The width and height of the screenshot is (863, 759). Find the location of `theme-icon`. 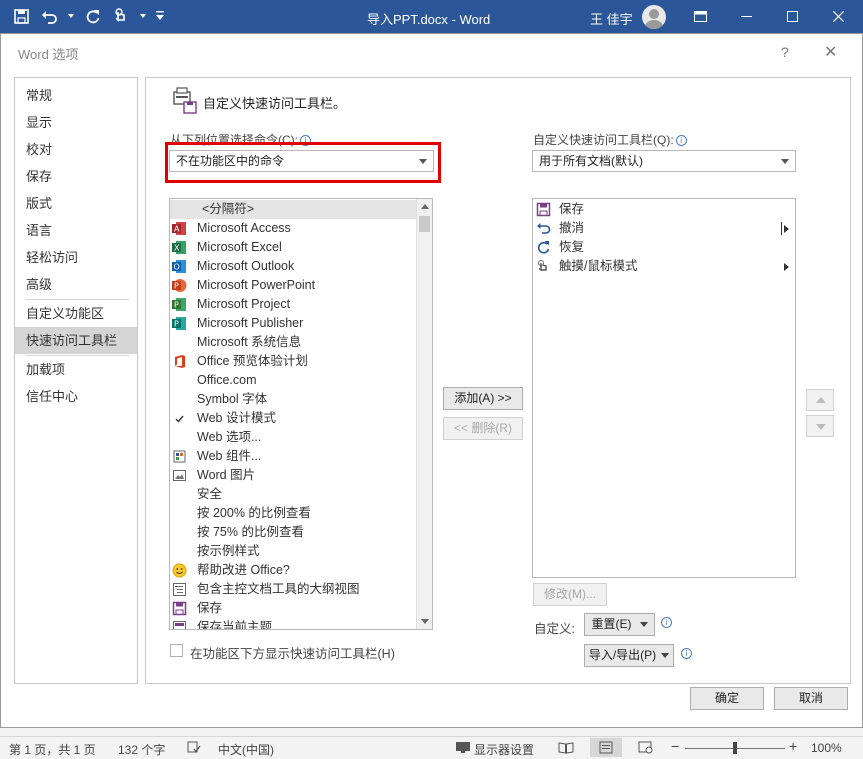

theme-icon is located at coordinates (179, 624).